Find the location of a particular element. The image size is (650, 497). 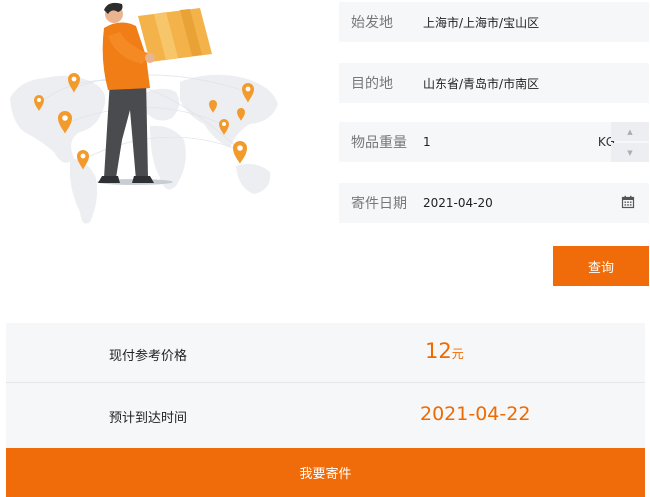

query-button: 查询 is located at coordinates (601, 266).